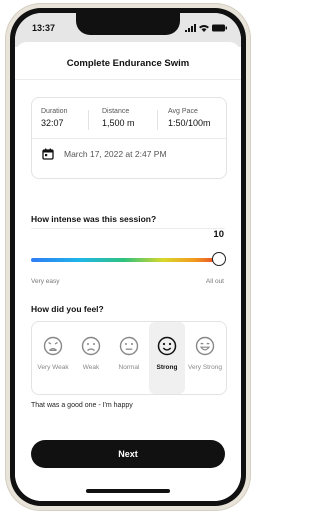 Image resolution: width=320 pixels, height=515 pixels. I want to click on header-divider, so click(128, 79).